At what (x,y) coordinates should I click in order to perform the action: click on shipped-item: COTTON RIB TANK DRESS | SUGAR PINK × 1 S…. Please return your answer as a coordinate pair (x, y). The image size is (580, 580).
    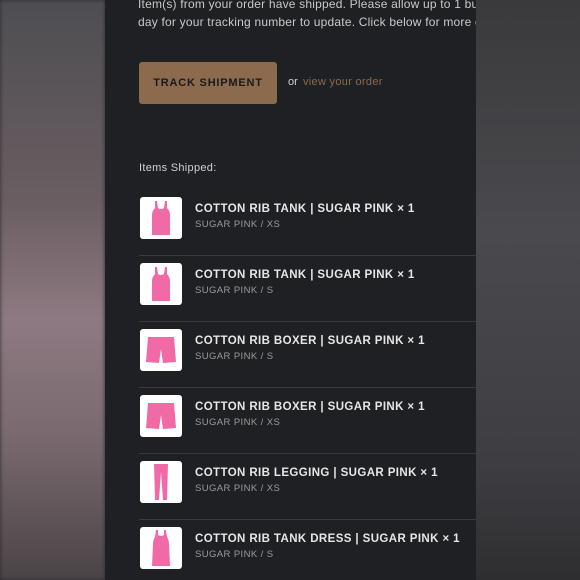
    Looking at the image, I should click on (307, 550).